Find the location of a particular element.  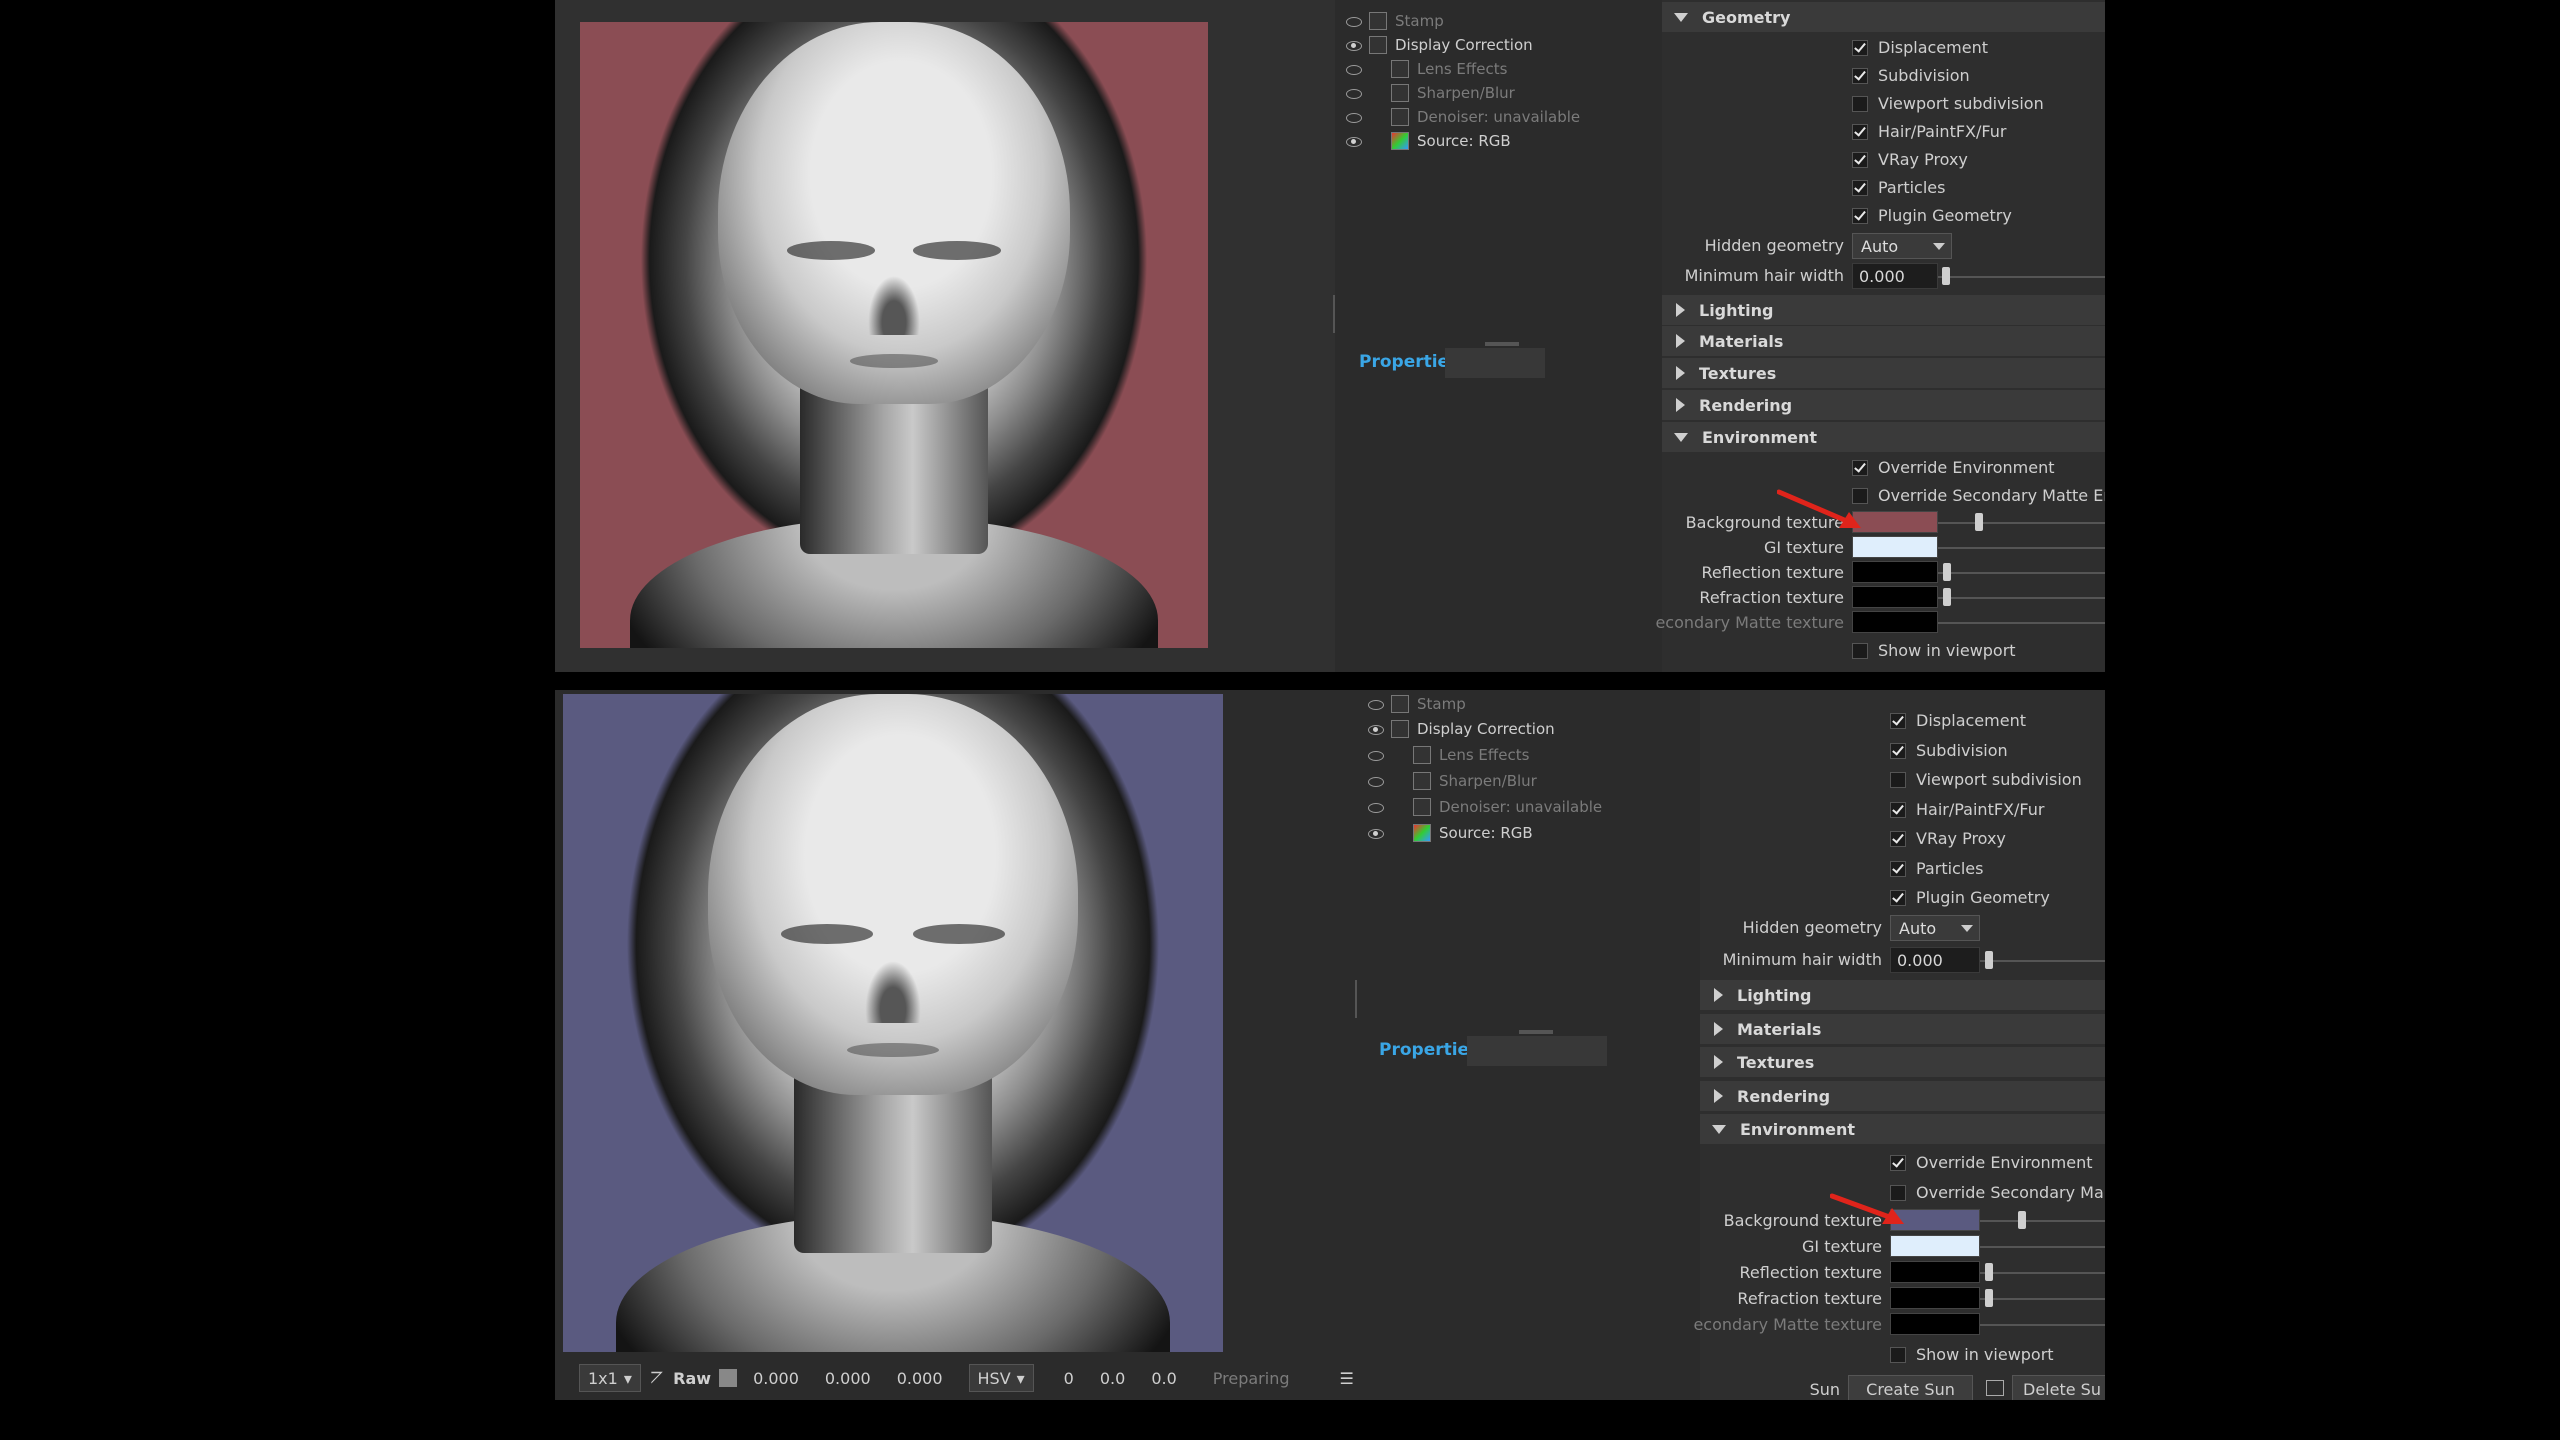

section-geometry: Geometry is located at coordinates (1883, 17).